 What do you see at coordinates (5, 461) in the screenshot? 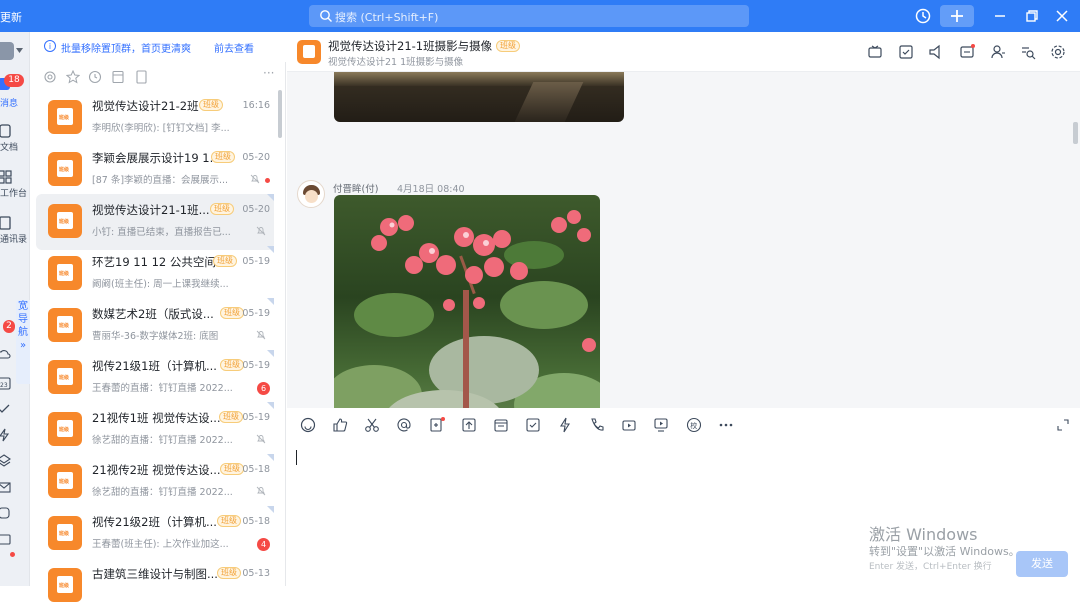
I see `layers-icon` at bounding box center [5, 461].